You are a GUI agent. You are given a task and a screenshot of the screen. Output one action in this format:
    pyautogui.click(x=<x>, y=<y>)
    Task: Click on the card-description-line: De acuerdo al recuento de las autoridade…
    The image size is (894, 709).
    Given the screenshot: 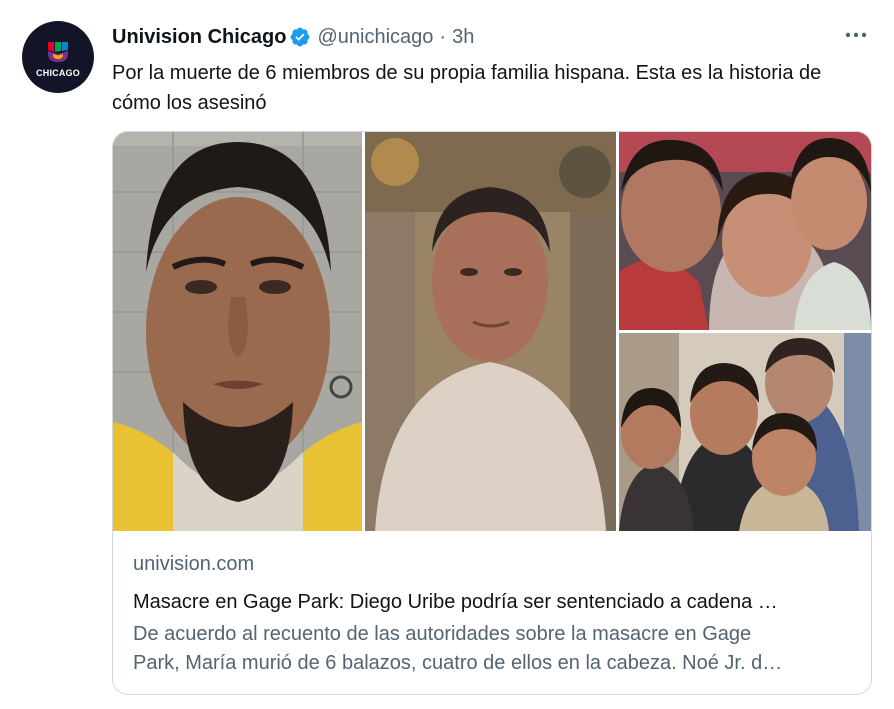 What is the action you would take?
    pyautogui.click(x=442, y=634)
    